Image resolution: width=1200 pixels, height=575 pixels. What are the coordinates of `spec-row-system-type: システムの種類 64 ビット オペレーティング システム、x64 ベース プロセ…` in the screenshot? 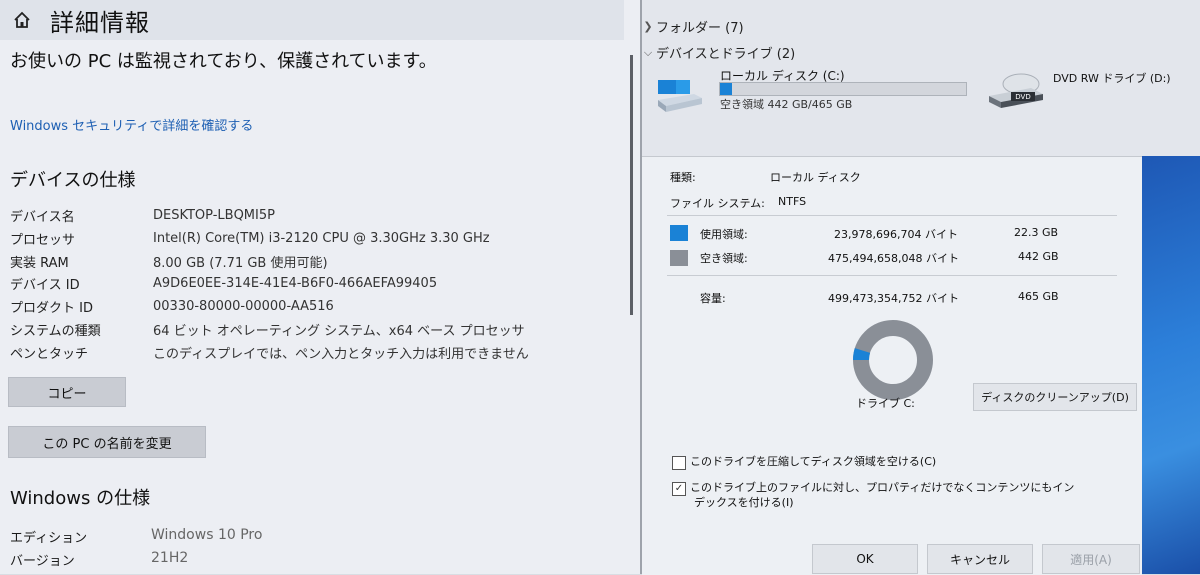 It's located at (267, 329).